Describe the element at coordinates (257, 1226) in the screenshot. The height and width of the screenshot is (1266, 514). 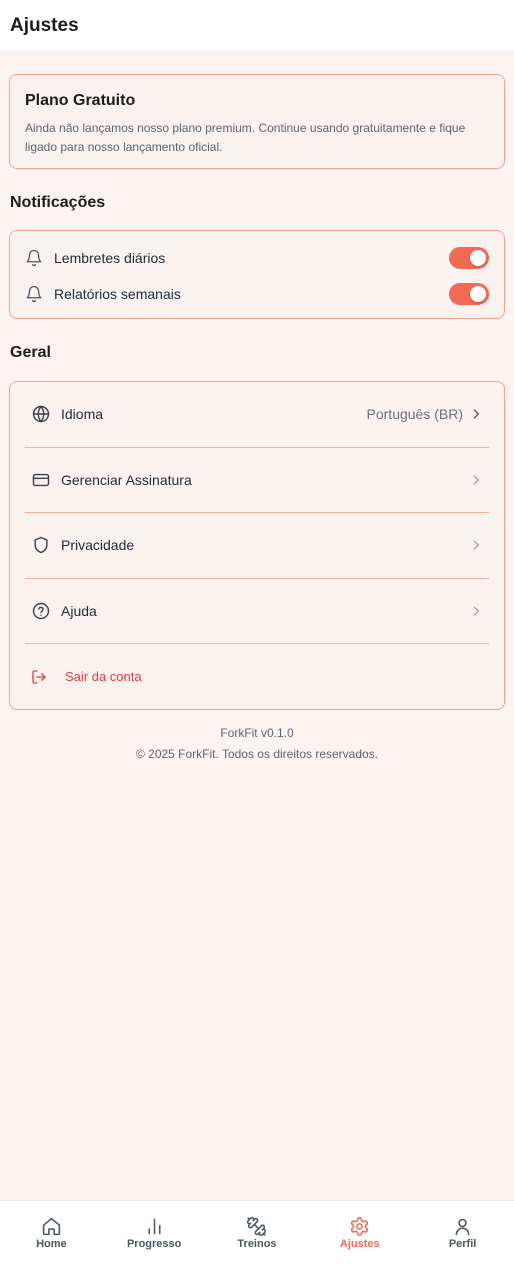
I see `dumbbell-icon` at that location.